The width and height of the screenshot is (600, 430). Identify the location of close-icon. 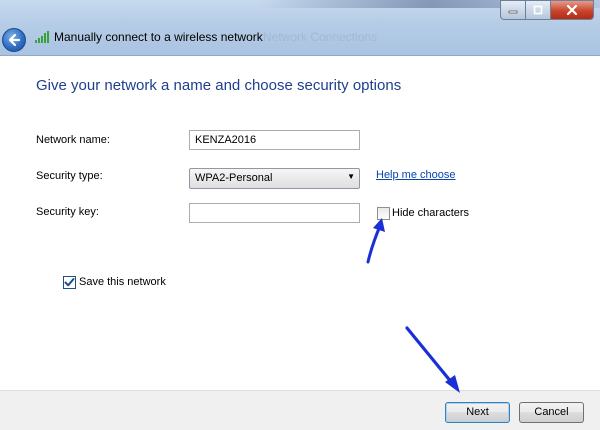
(572, 10).